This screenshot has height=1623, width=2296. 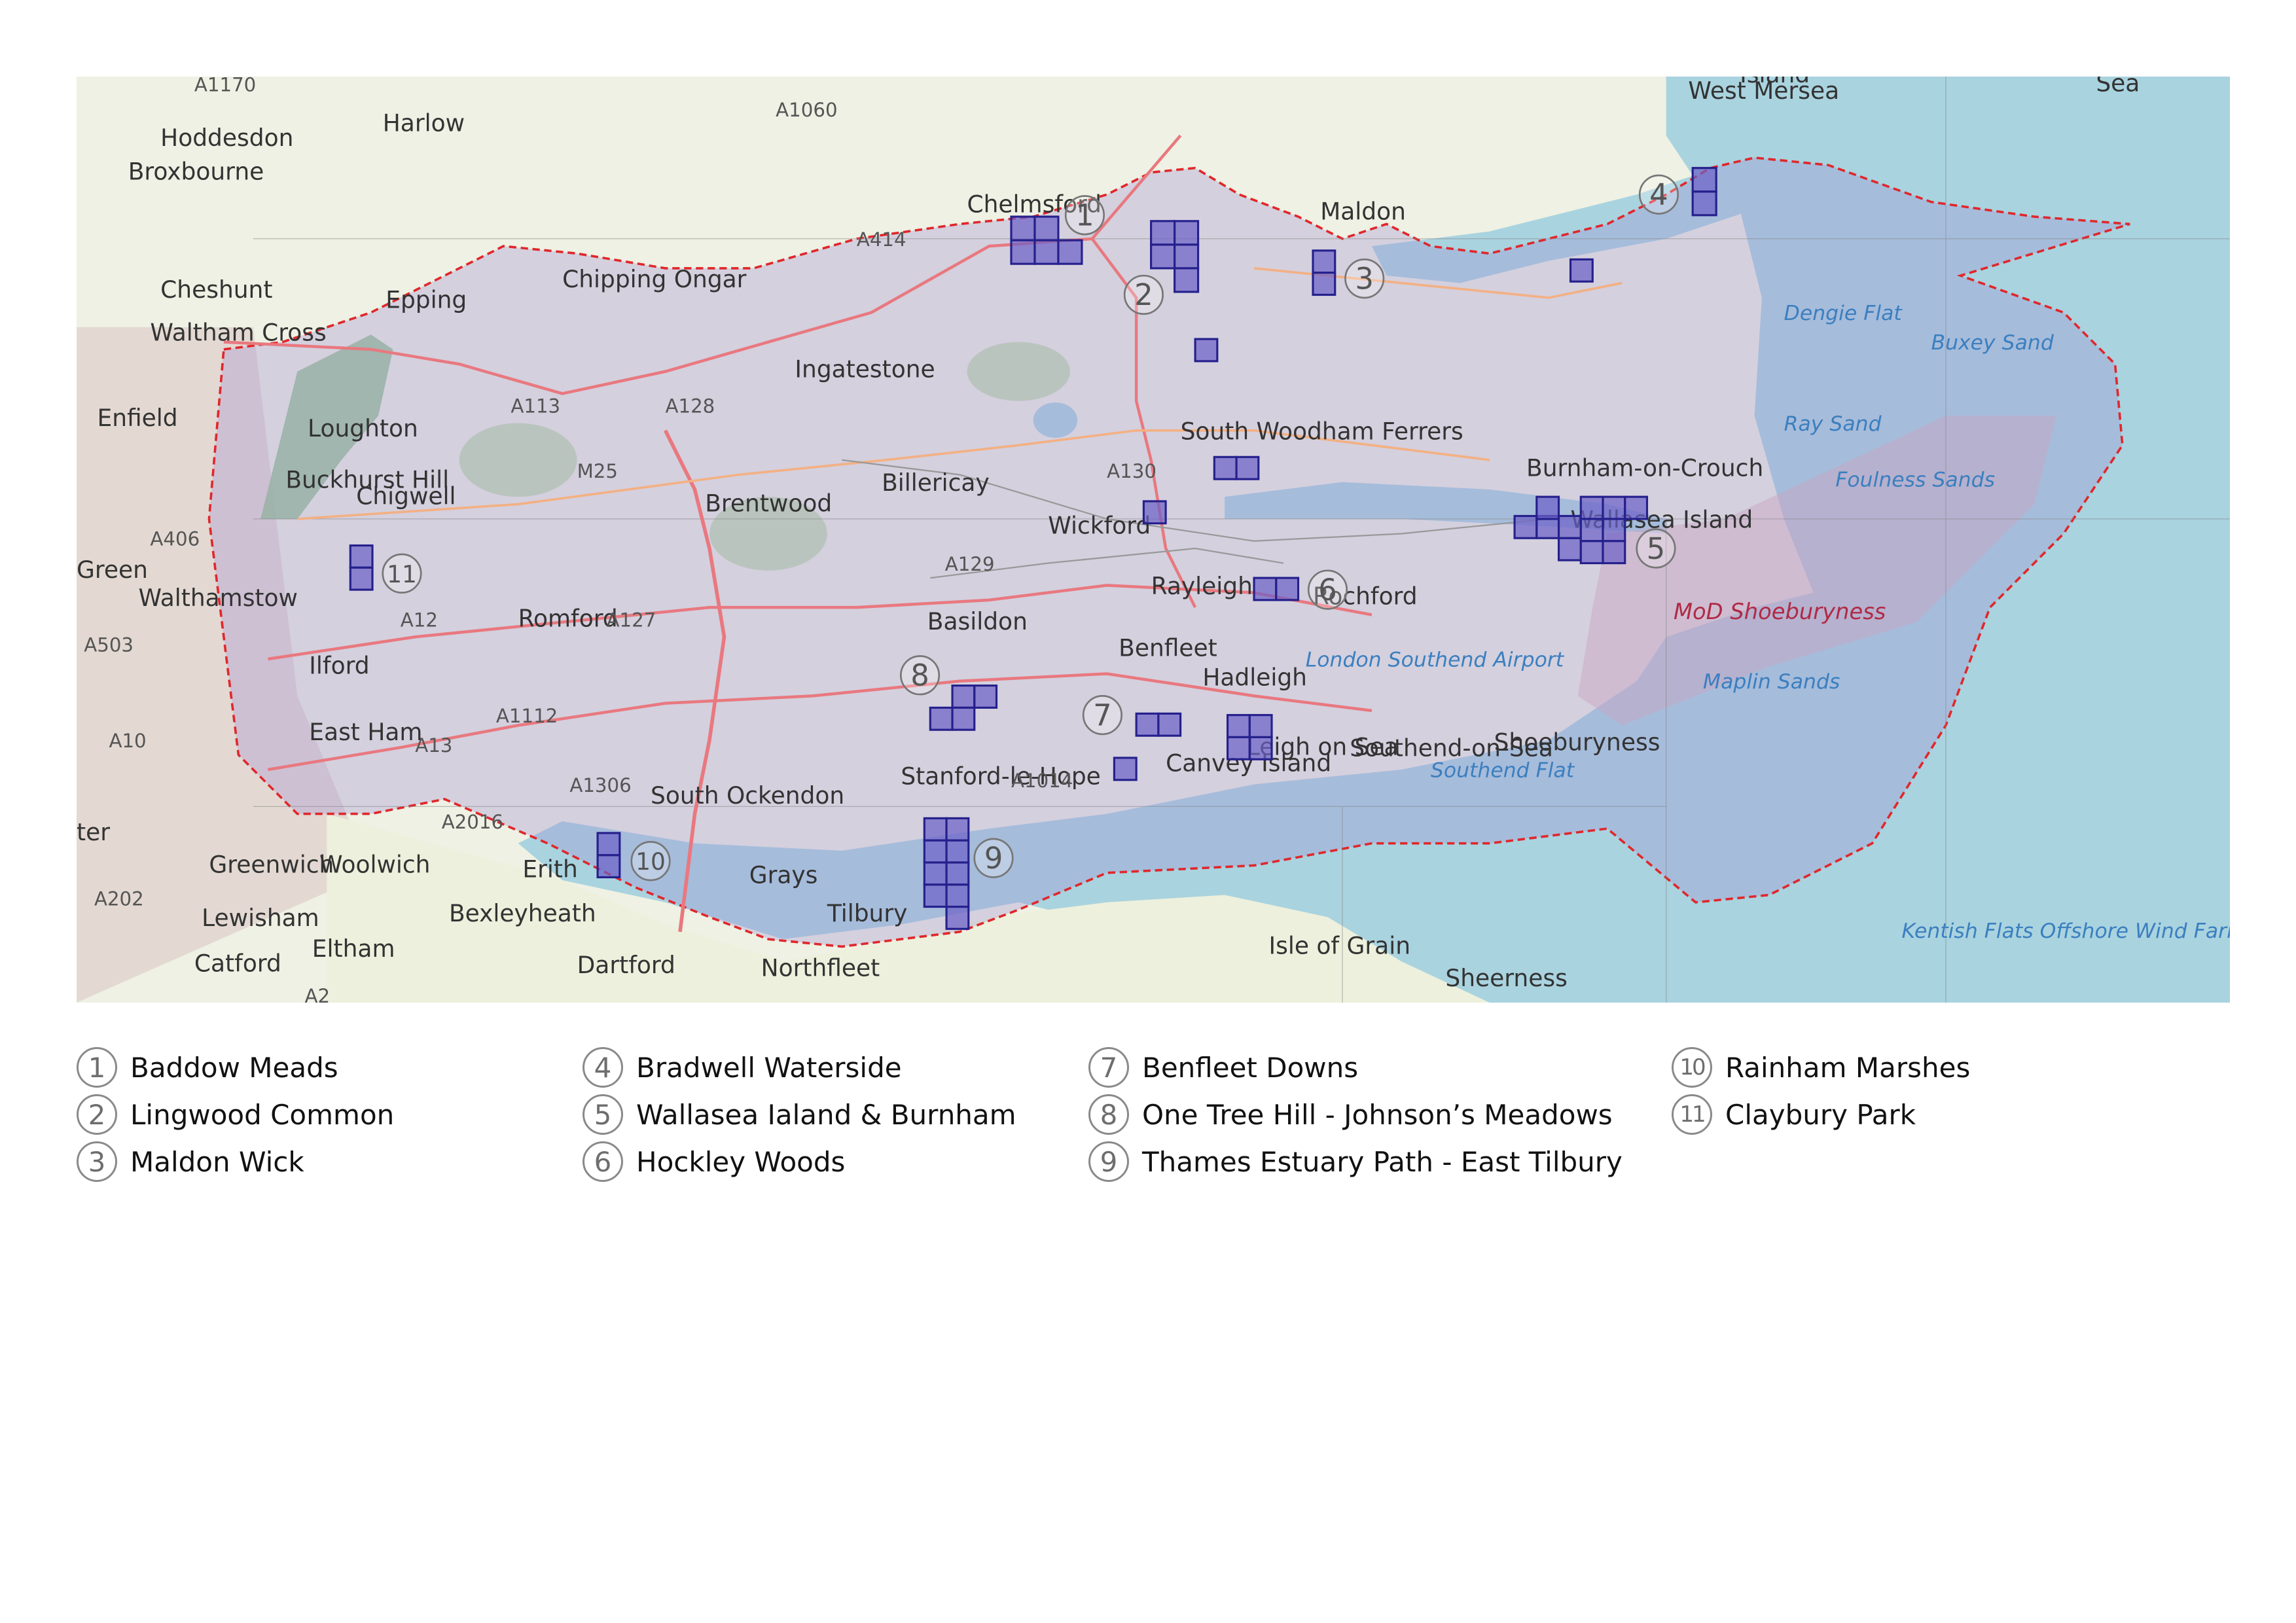 I want to click on legend-number: 4, so click(x=603, y=1067).